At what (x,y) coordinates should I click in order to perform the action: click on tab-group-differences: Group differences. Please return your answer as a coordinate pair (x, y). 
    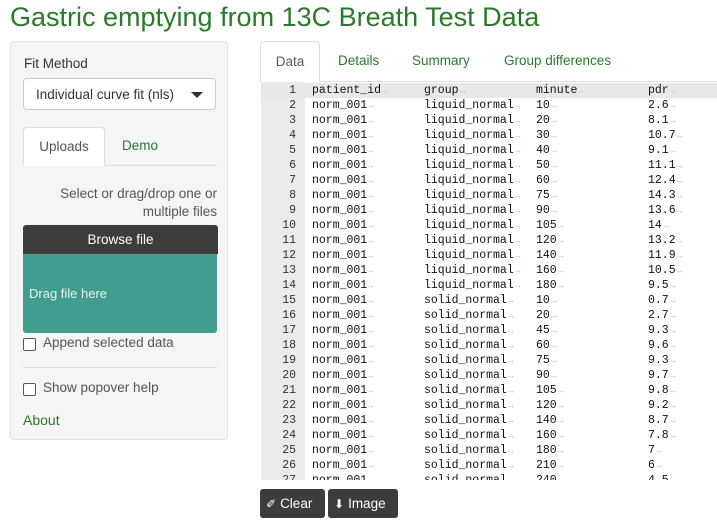
    Looking at the image, I should click on (557, 61).